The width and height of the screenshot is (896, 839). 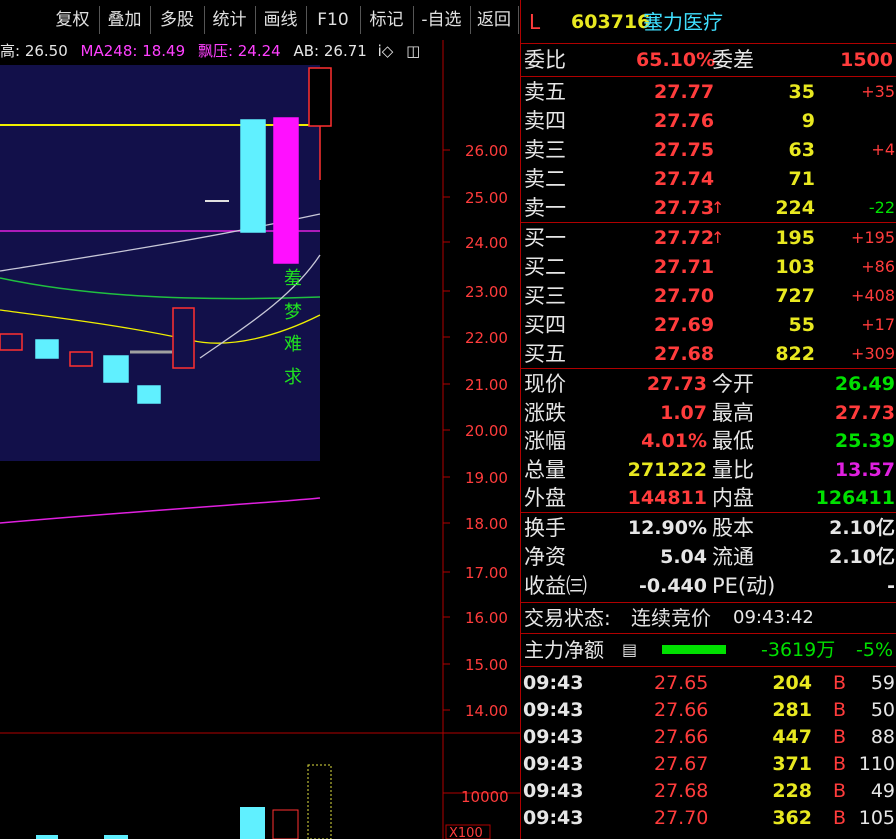 I want to click on tick-row: 09:43 27.66 281 B 50, so click(x=708, y=710).